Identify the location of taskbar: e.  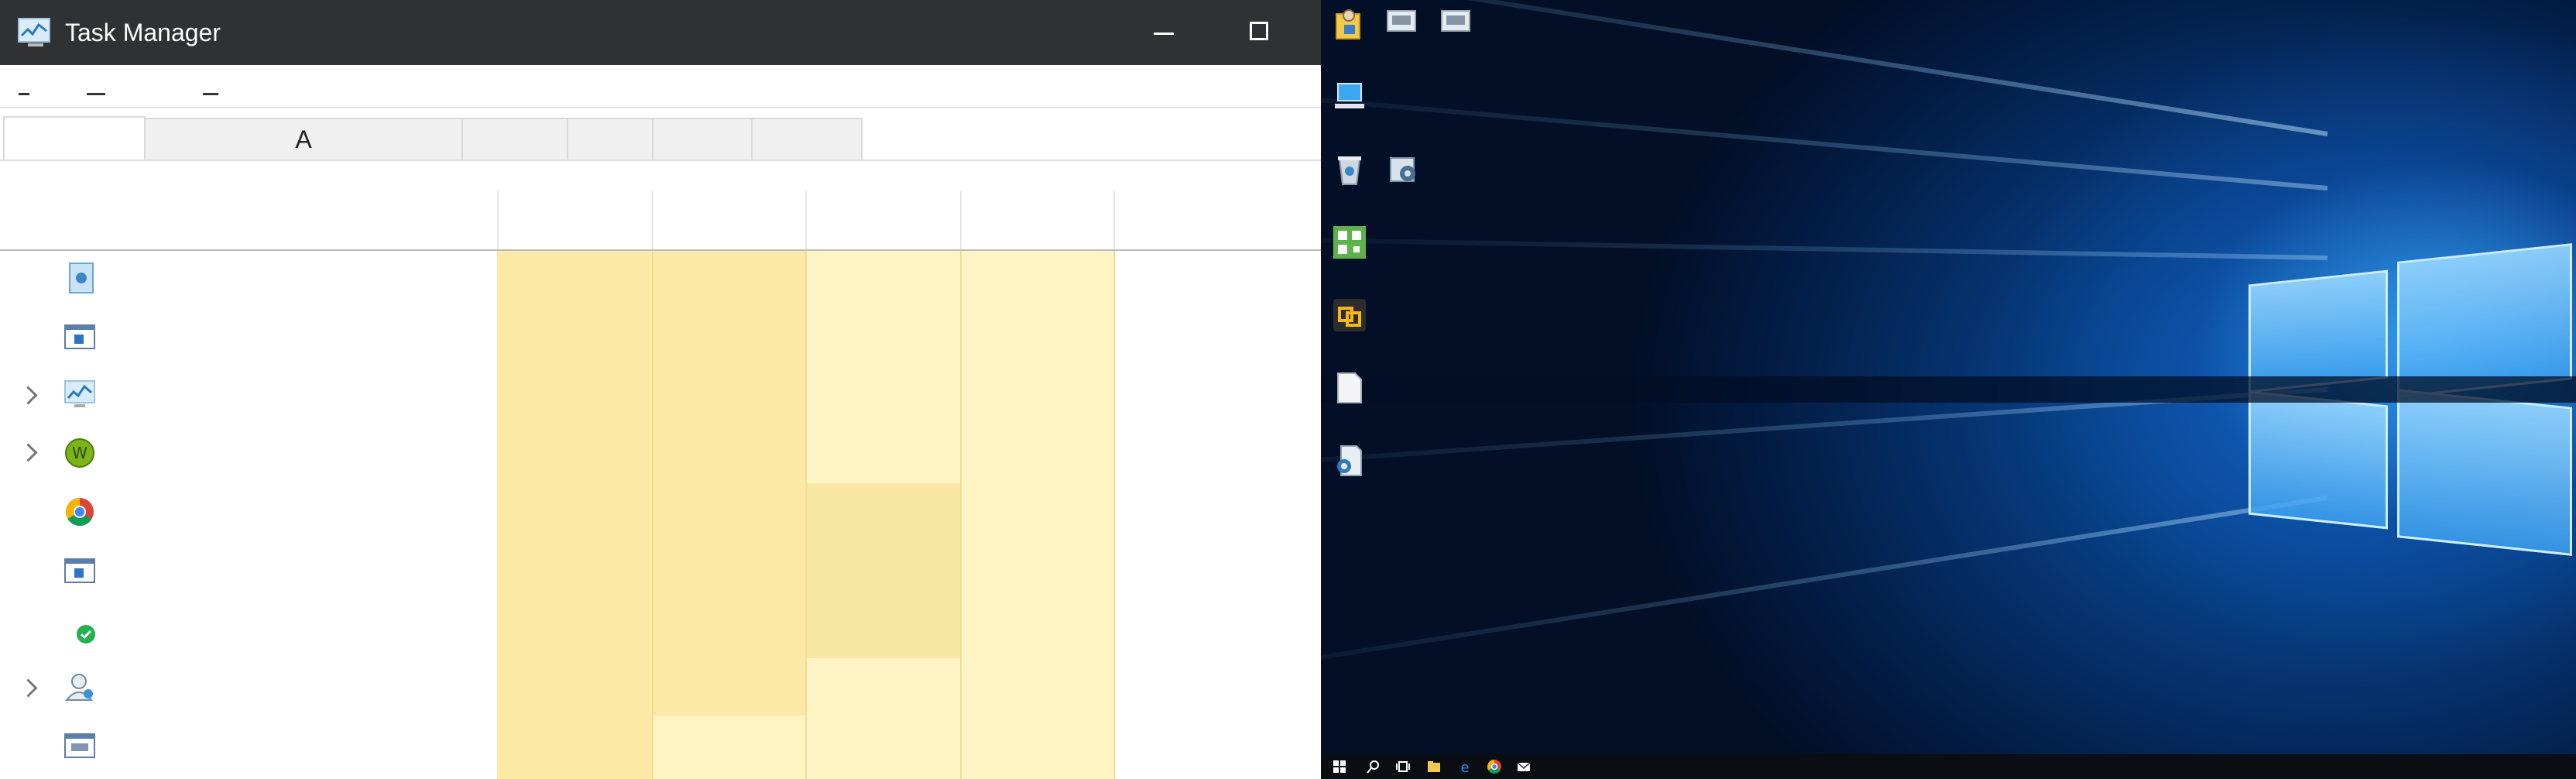
(1948, 766).